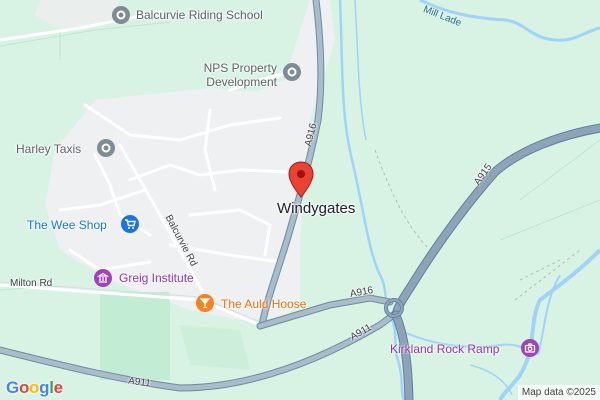 Image resolution: width=600 pixels, height=400 pixels. I want to click on location-pin-icon, so click(301, 180).